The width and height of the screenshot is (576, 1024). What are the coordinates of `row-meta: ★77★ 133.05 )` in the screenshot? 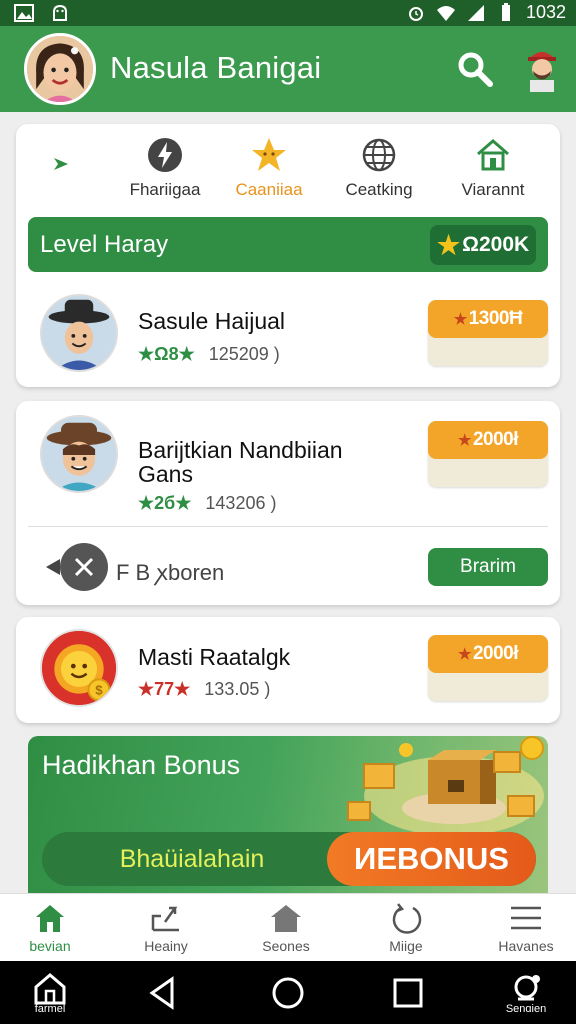 It's located at (204, 689).